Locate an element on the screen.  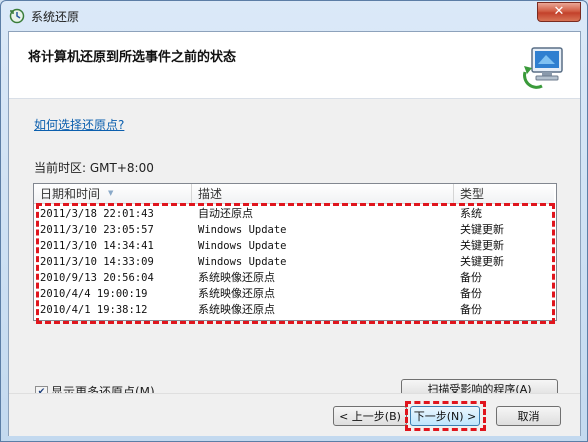
help-link: 如何选择还原点? is located at coordinates (79, 124).